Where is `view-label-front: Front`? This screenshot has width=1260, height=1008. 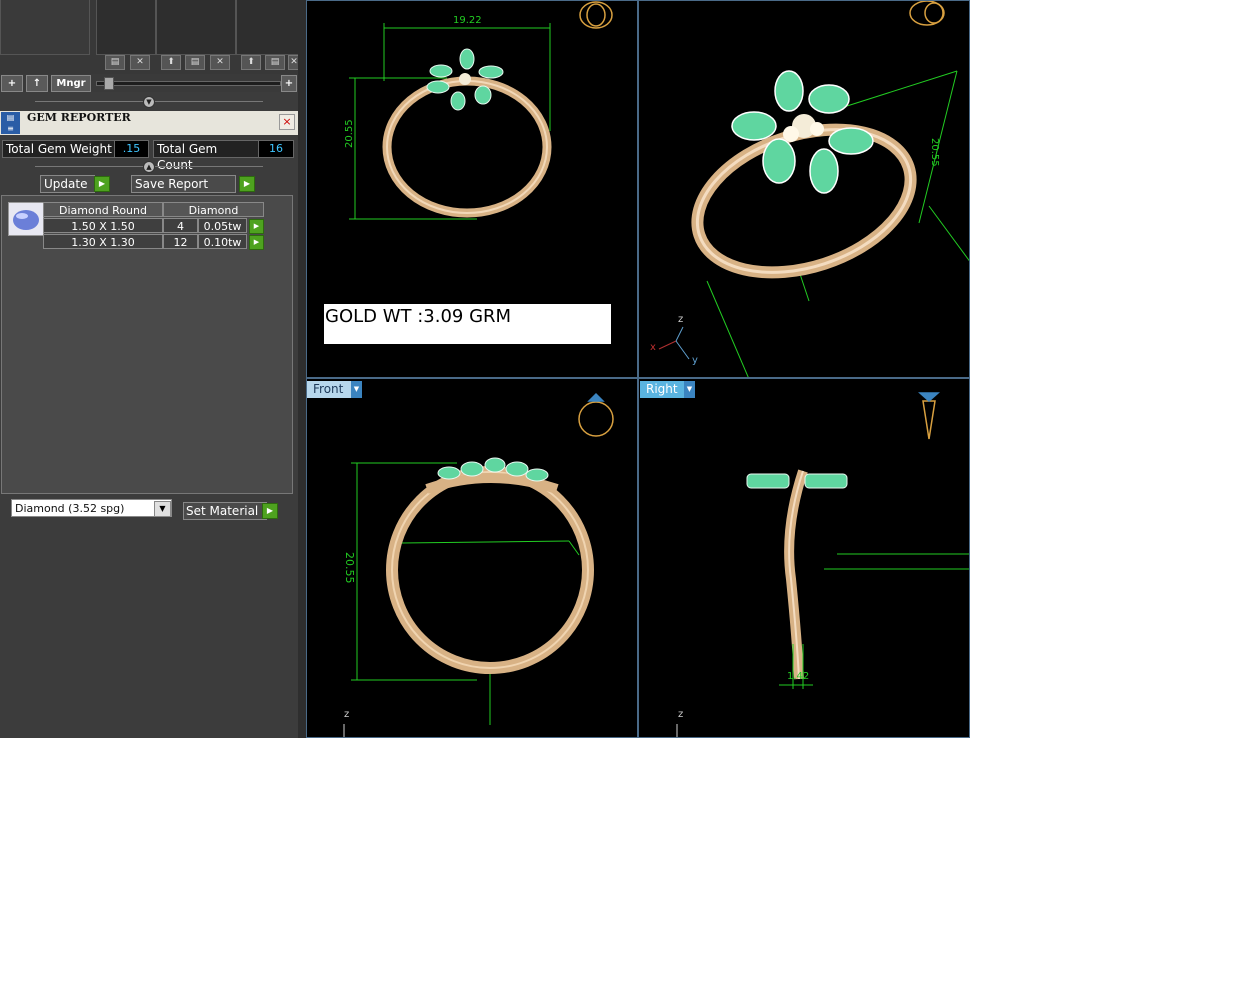
view-label-front: Front is located at coordinates (329, 389).